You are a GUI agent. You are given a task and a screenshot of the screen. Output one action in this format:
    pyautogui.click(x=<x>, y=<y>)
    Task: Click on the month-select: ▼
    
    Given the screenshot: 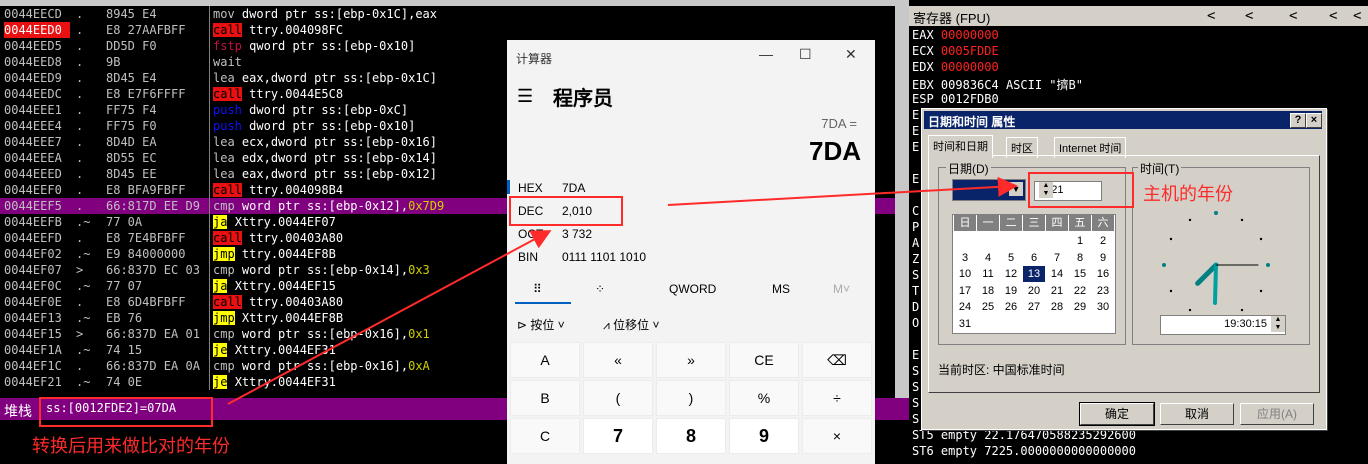 What is the action you would take?
    pyautogui.click(x=989, y=190)
    